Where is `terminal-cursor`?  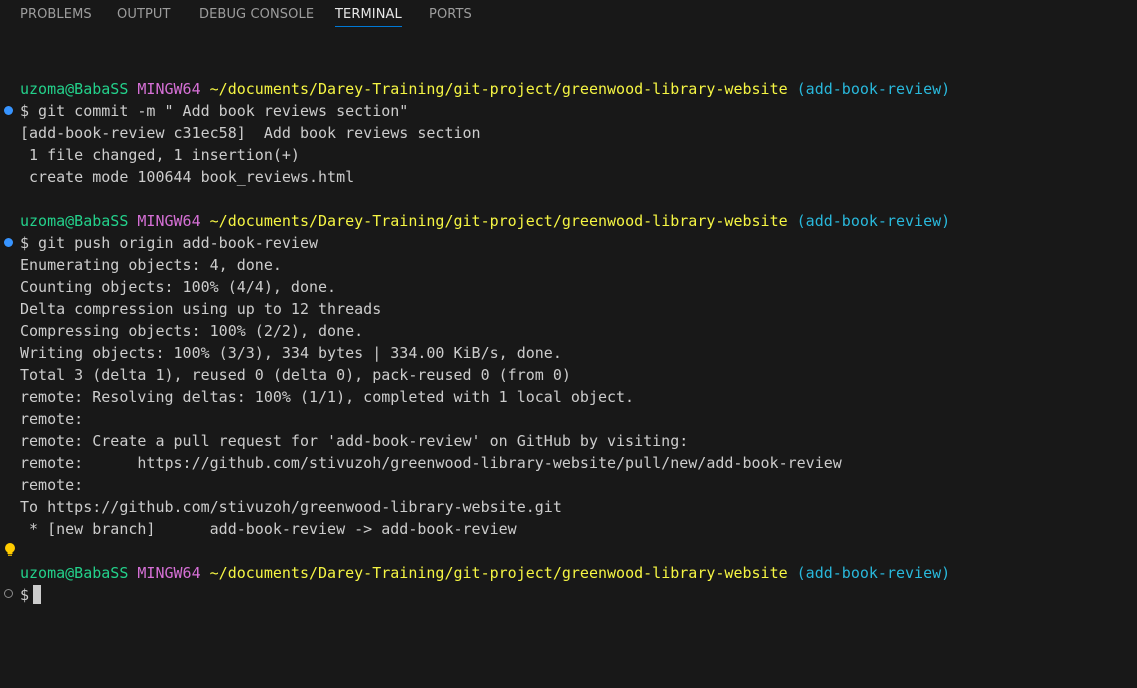
terminal-cursor is located at coordinates (37, 594).